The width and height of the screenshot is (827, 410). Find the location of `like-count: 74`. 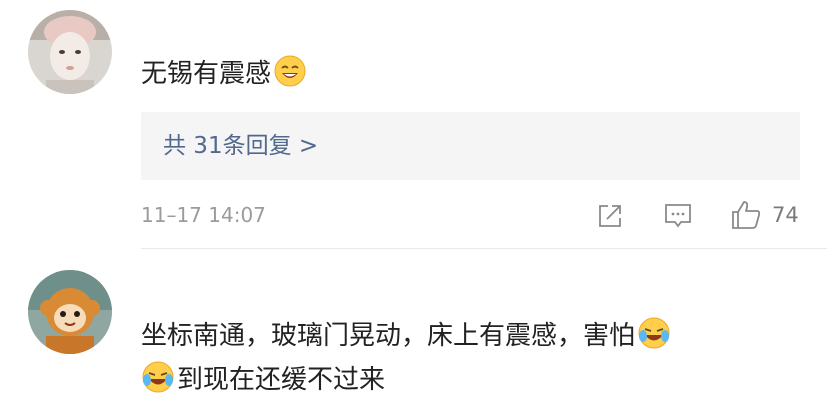

like-count: 74 is located at coordinates (785, 215).